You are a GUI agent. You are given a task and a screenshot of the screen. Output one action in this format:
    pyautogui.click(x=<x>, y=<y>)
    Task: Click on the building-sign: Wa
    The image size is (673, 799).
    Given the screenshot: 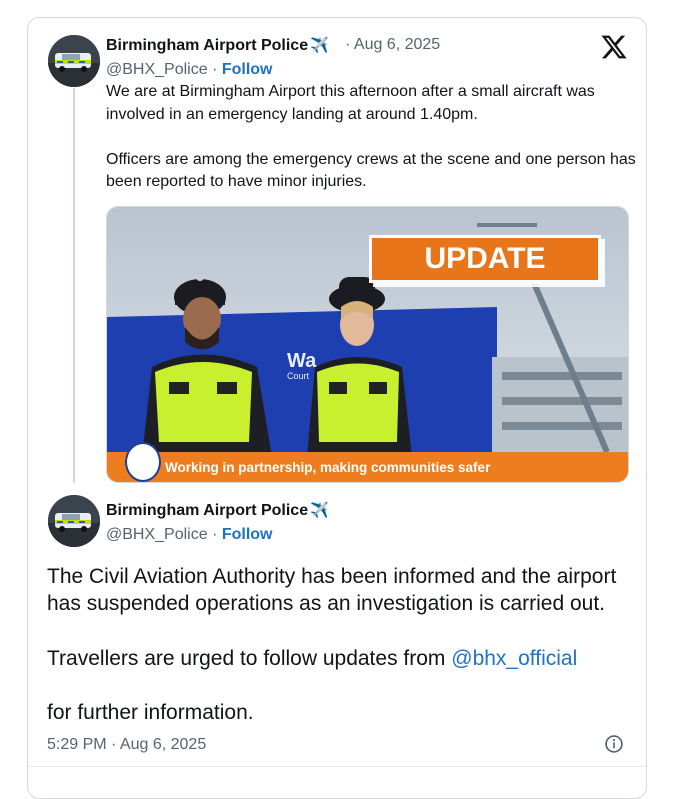 What is the action you would take?
    pyautogui.click(x=302, y=361)
    